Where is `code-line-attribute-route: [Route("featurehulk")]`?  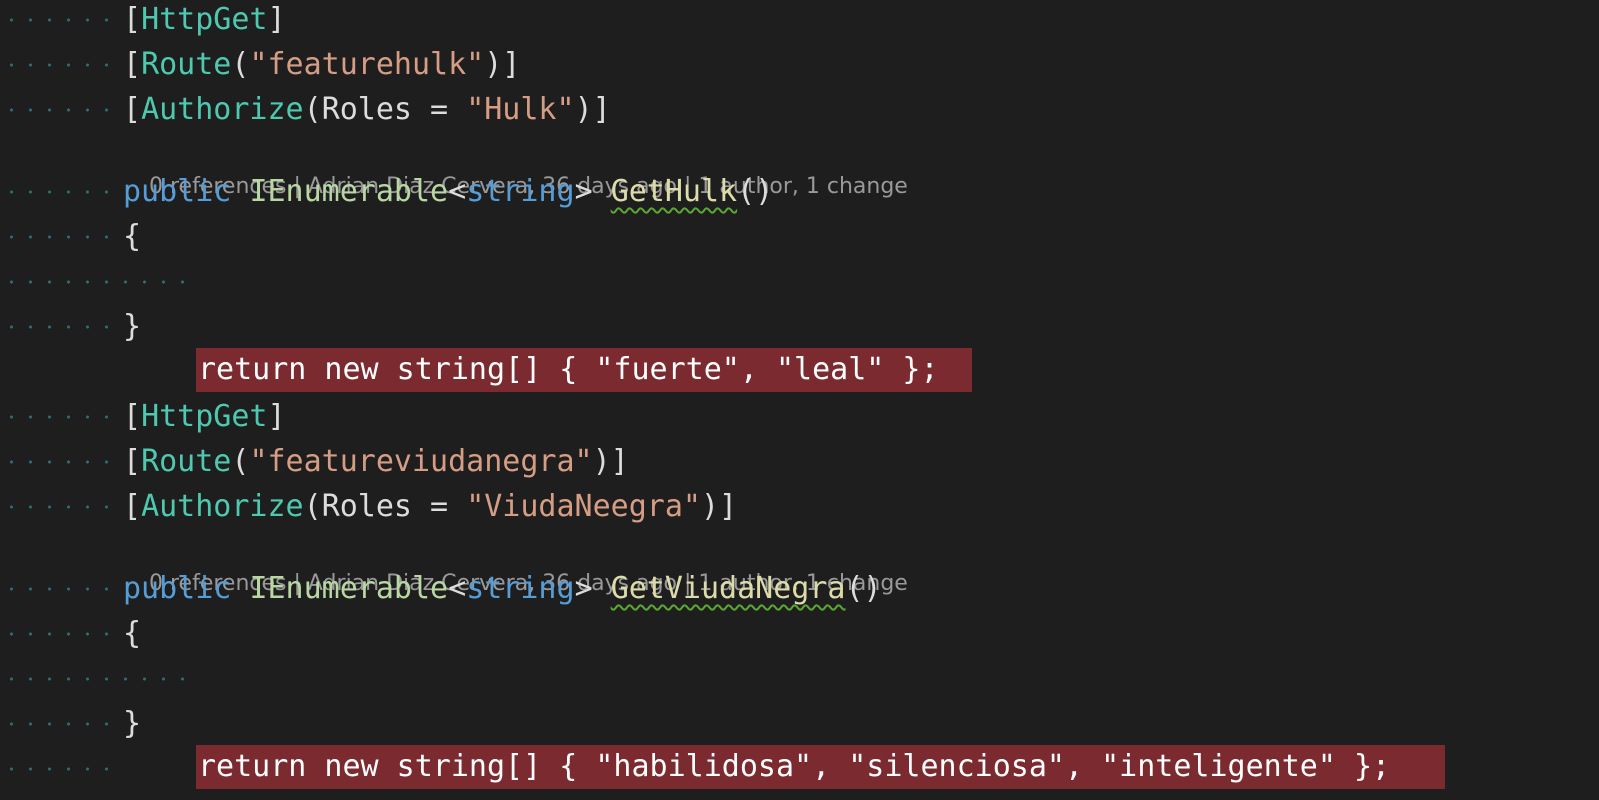
code-line-attribute-route: [Route("featurehulk")] is located at coordinates (260, 65).